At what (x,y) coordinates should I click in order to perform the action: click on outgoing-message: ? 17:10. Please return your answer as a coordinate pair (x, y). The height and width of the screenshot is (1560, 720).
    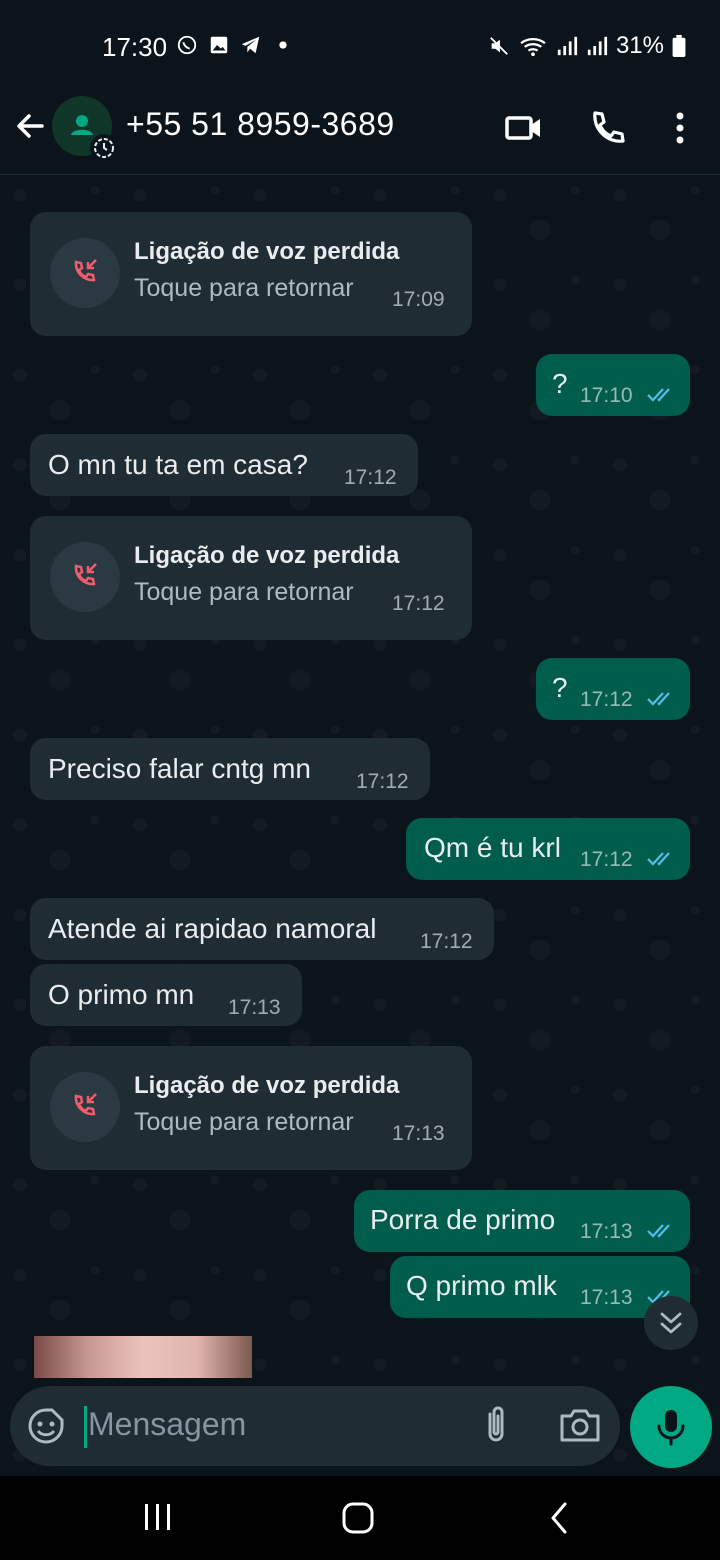
    Looking at the image, I should click on (613, 385).